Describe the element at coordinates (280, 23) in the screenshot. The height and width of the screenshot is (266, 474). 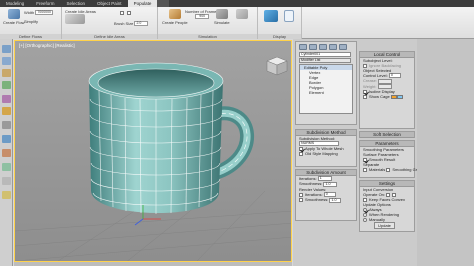
I see `group-display: Display` at that location.